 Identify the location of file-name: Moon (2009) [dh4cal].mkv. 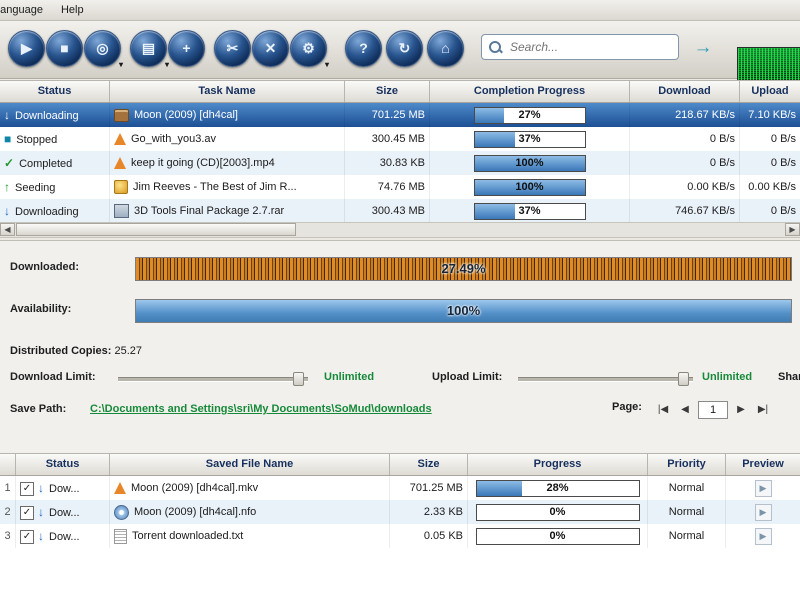
(195, 488).